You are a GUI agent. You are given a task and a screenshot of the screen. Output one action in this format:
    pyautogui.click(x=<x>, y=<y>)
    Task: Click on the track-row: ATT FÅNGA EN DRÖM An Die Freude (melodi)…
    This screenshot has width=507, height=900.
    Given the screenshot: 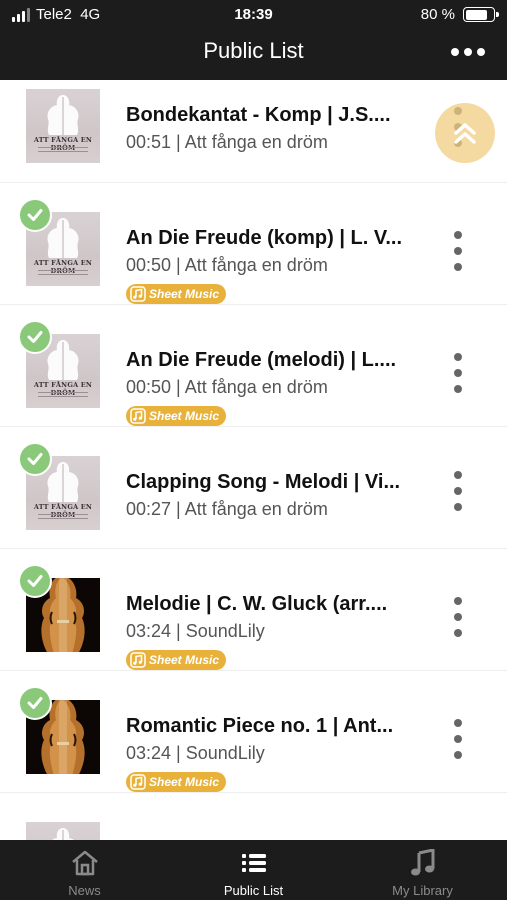 What is the action you would take?
    pyautogui.click(x=253, y=366)
    